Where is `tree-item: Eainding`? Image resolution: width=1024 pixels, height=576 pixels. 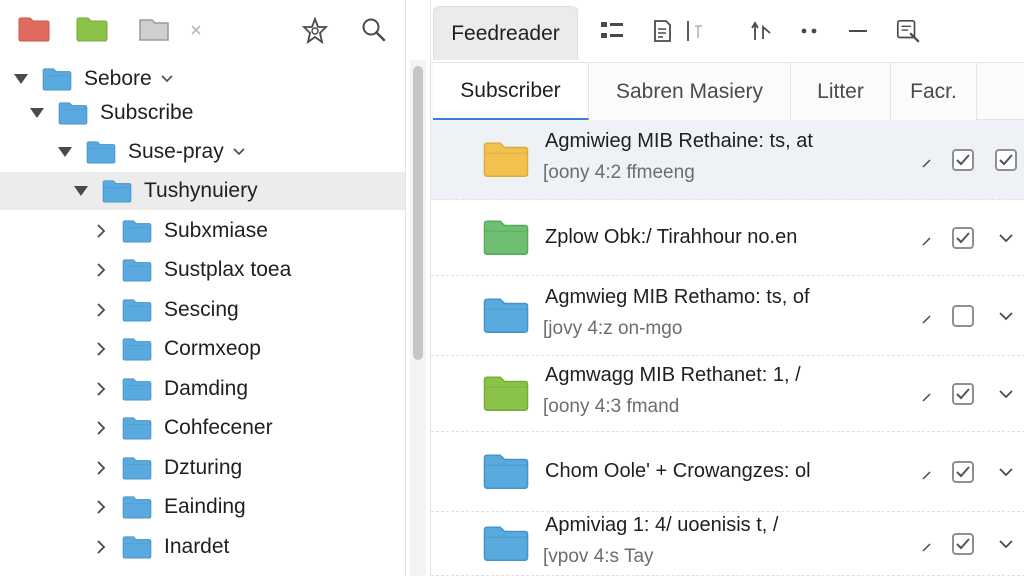 tree-item: Eainding is located at coordinates (202, 507).